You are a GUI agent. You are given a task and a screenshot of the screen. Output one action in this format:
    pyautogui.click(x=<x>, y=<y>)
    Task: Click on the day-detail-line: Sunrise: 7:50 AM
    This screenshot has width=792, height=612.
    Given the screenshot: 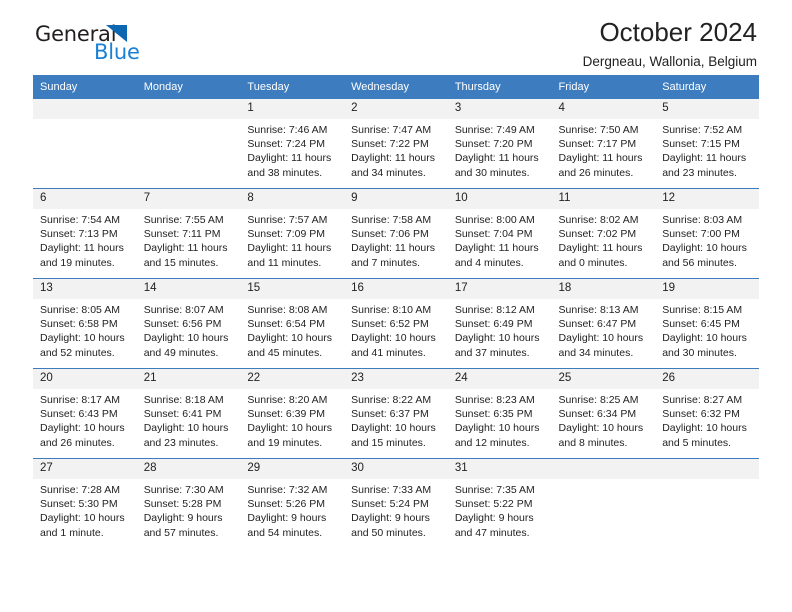 What is the action you would take?
    pyautogui.click(x=598, y=130)
    